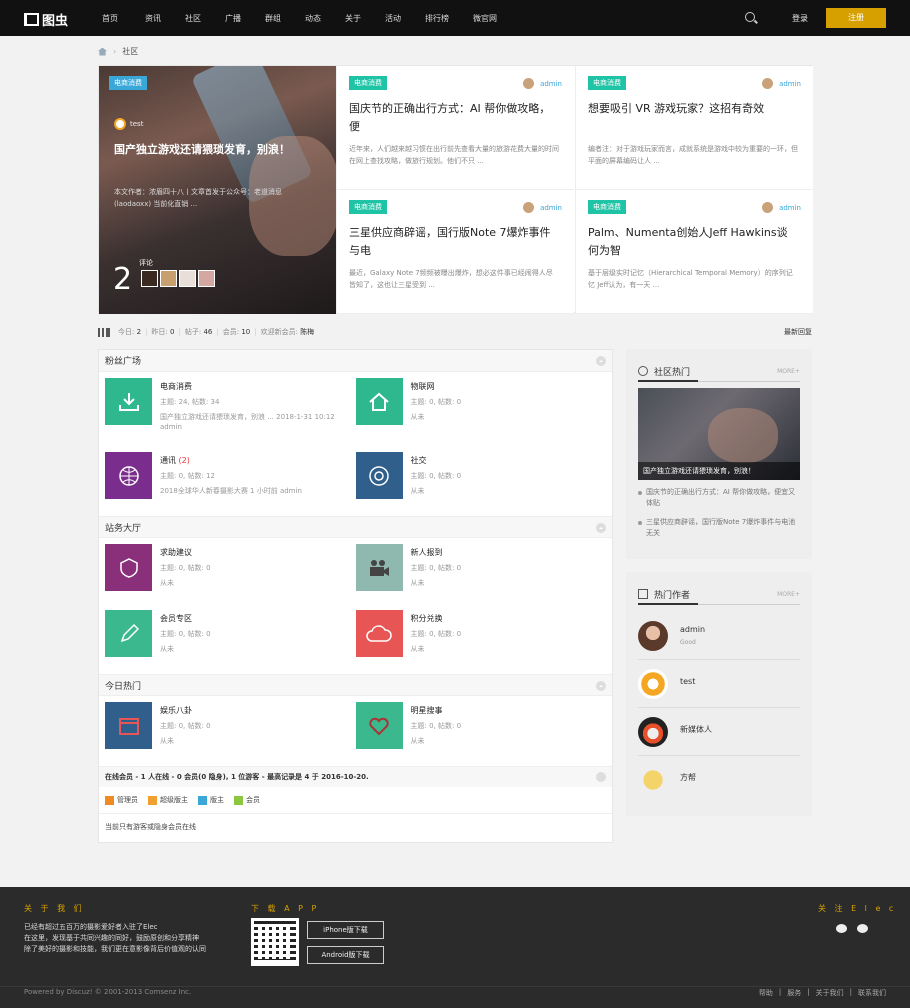 Image resolution: width=910 pixels, height=1008 pixels. Describe the element at coordinates (454, 242) in the screenshot. I see `article-title: 三星供应商辟谣，国行版Note 7爆炸事件与电` at that location.